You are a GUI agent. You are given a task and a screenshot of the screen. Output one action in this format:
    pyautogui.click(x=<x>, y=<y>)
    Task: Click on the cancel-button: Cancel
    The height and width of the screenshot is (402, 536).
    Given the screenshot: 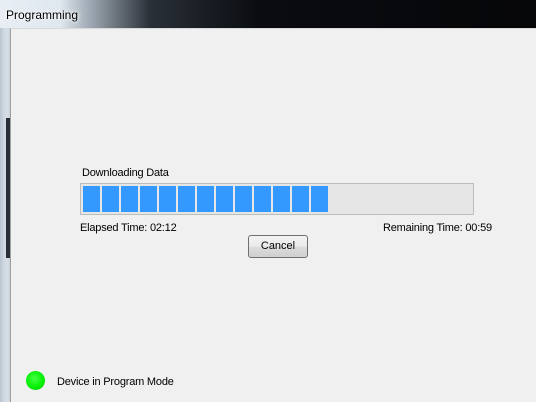 What is the action you would take?
    pyautogui.click(x=278, y=246)
    